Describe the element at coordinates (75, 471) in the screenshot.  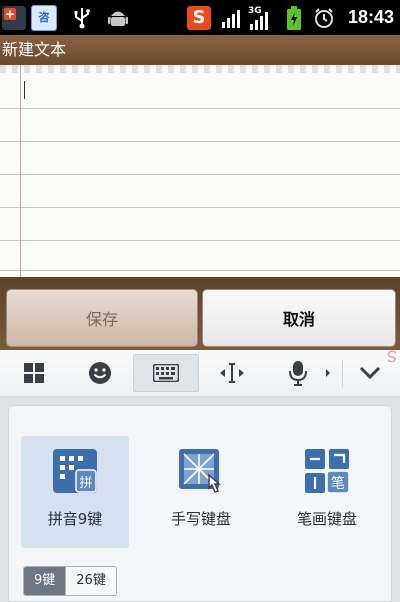
I see `pinyin-9-icon: 拼` at that location.